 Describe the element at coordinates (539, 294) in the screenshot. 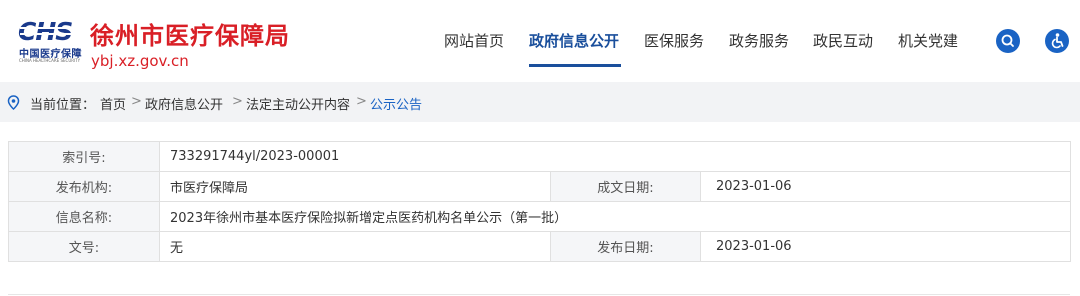

I see `content-divider` at that location.